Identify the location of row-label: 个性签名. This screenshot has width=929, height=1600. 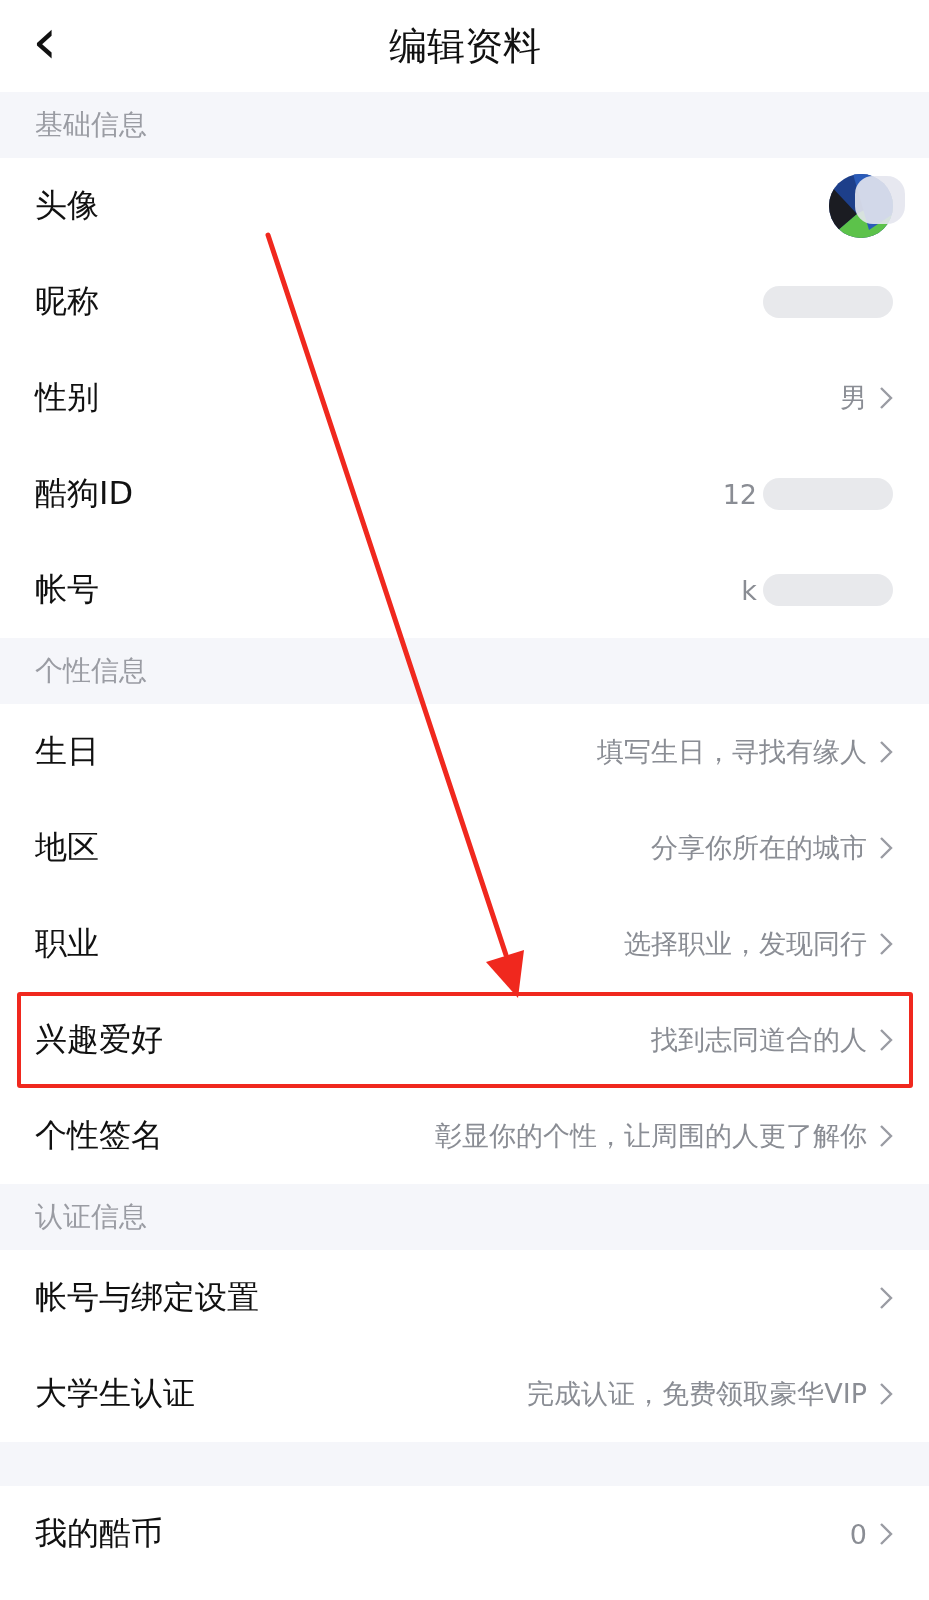
(99, 1135).